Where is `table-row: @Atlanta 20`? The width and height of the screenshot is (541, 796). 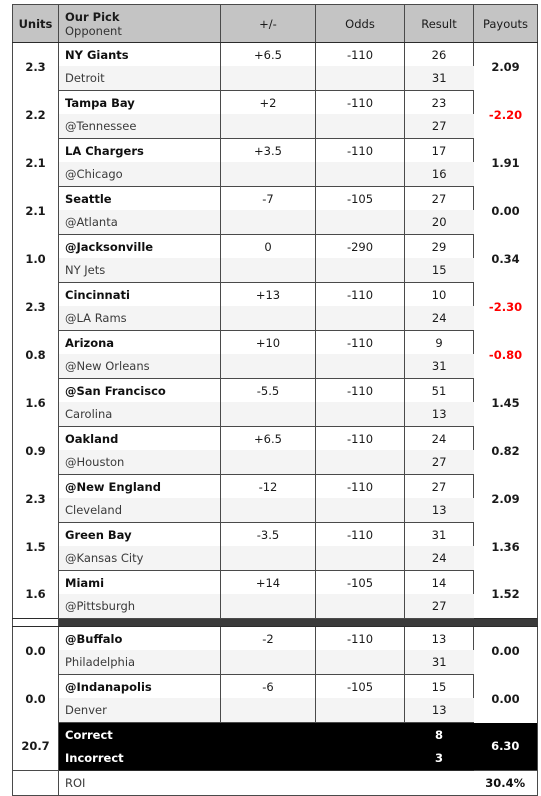 table-row: @Atlanta 20 is located at coordinates (275, 222).